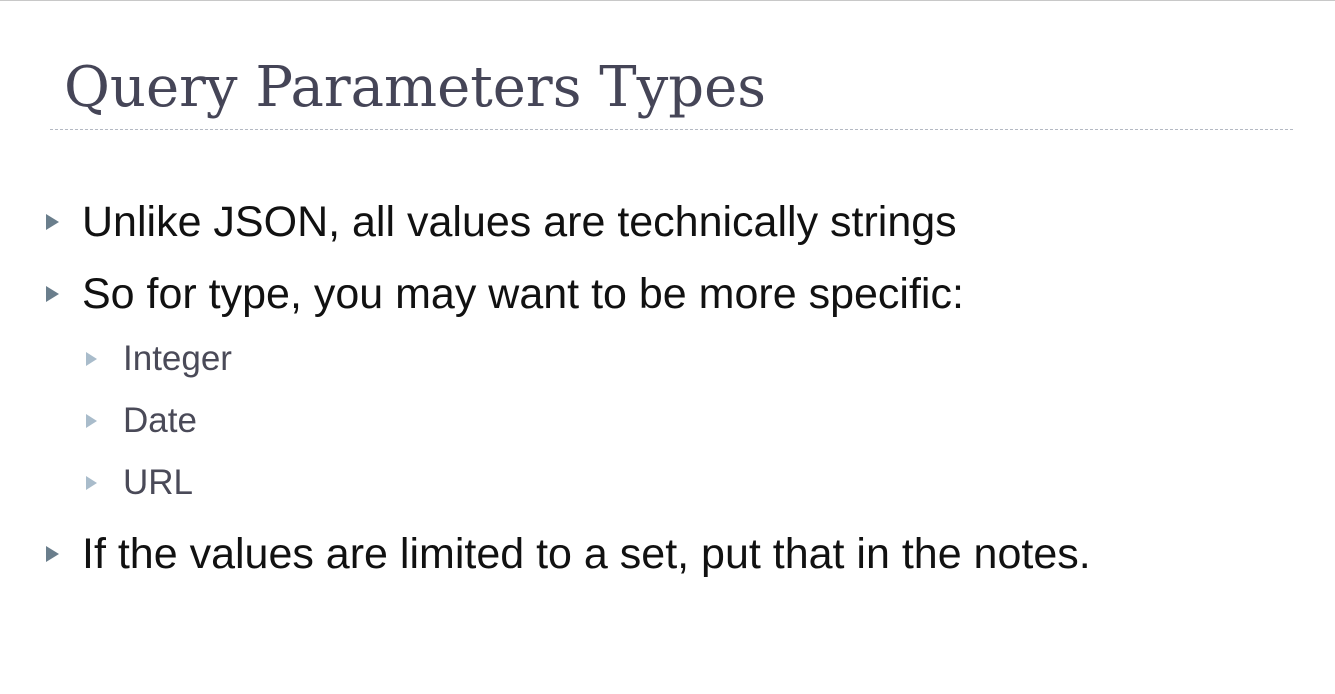  What do you see at coordinates (160, 420) in the screenshot?
I see `sub-bullet-text: Date` at bounding box center [160, 420].